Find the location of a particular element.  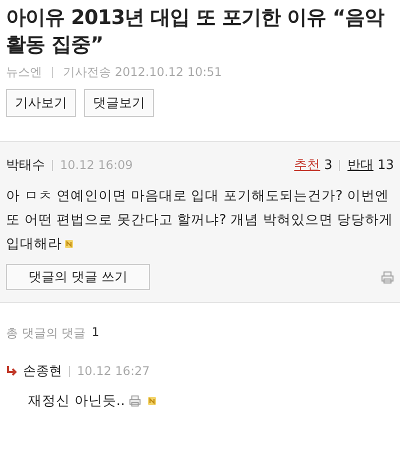

view-button: 댓글보기 is located at coordinates (119, 103).